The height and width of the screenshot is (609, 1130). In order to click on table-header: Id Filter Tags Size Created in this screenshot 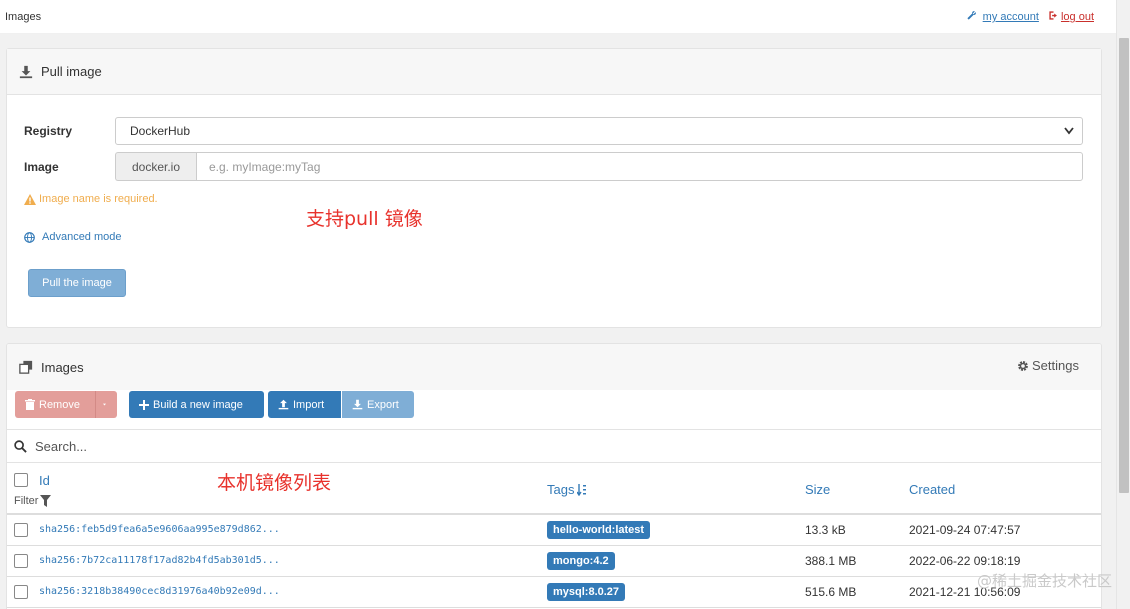, I will do `click(554, 489)`.